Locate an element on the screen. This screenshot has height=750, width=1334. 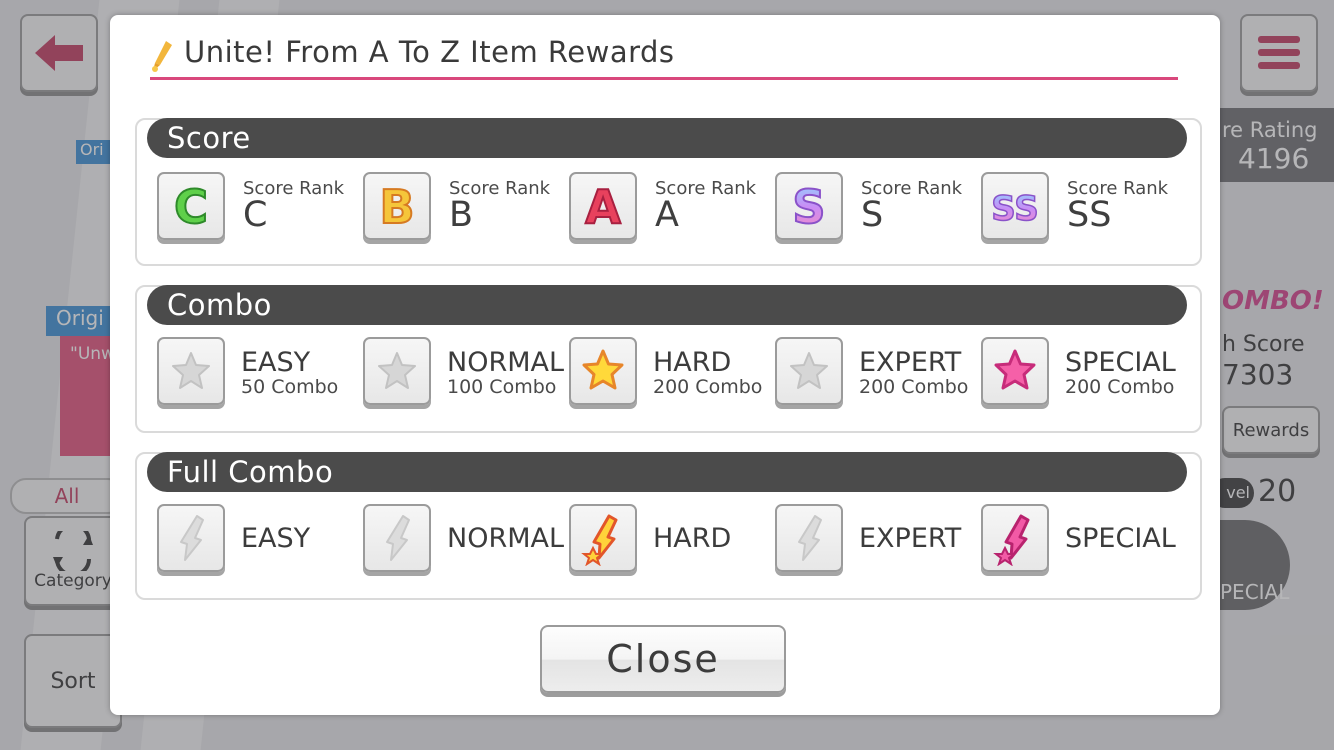
reward-value: C is located at coordinates (255, 215).